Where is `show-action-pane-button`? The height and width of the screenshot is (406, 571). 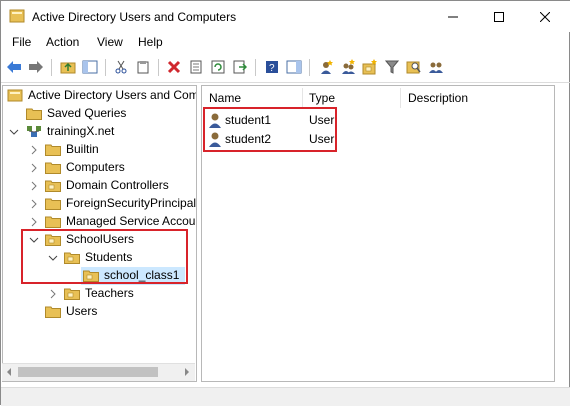 show-action-pane-button is located at coordinates (294, 67).